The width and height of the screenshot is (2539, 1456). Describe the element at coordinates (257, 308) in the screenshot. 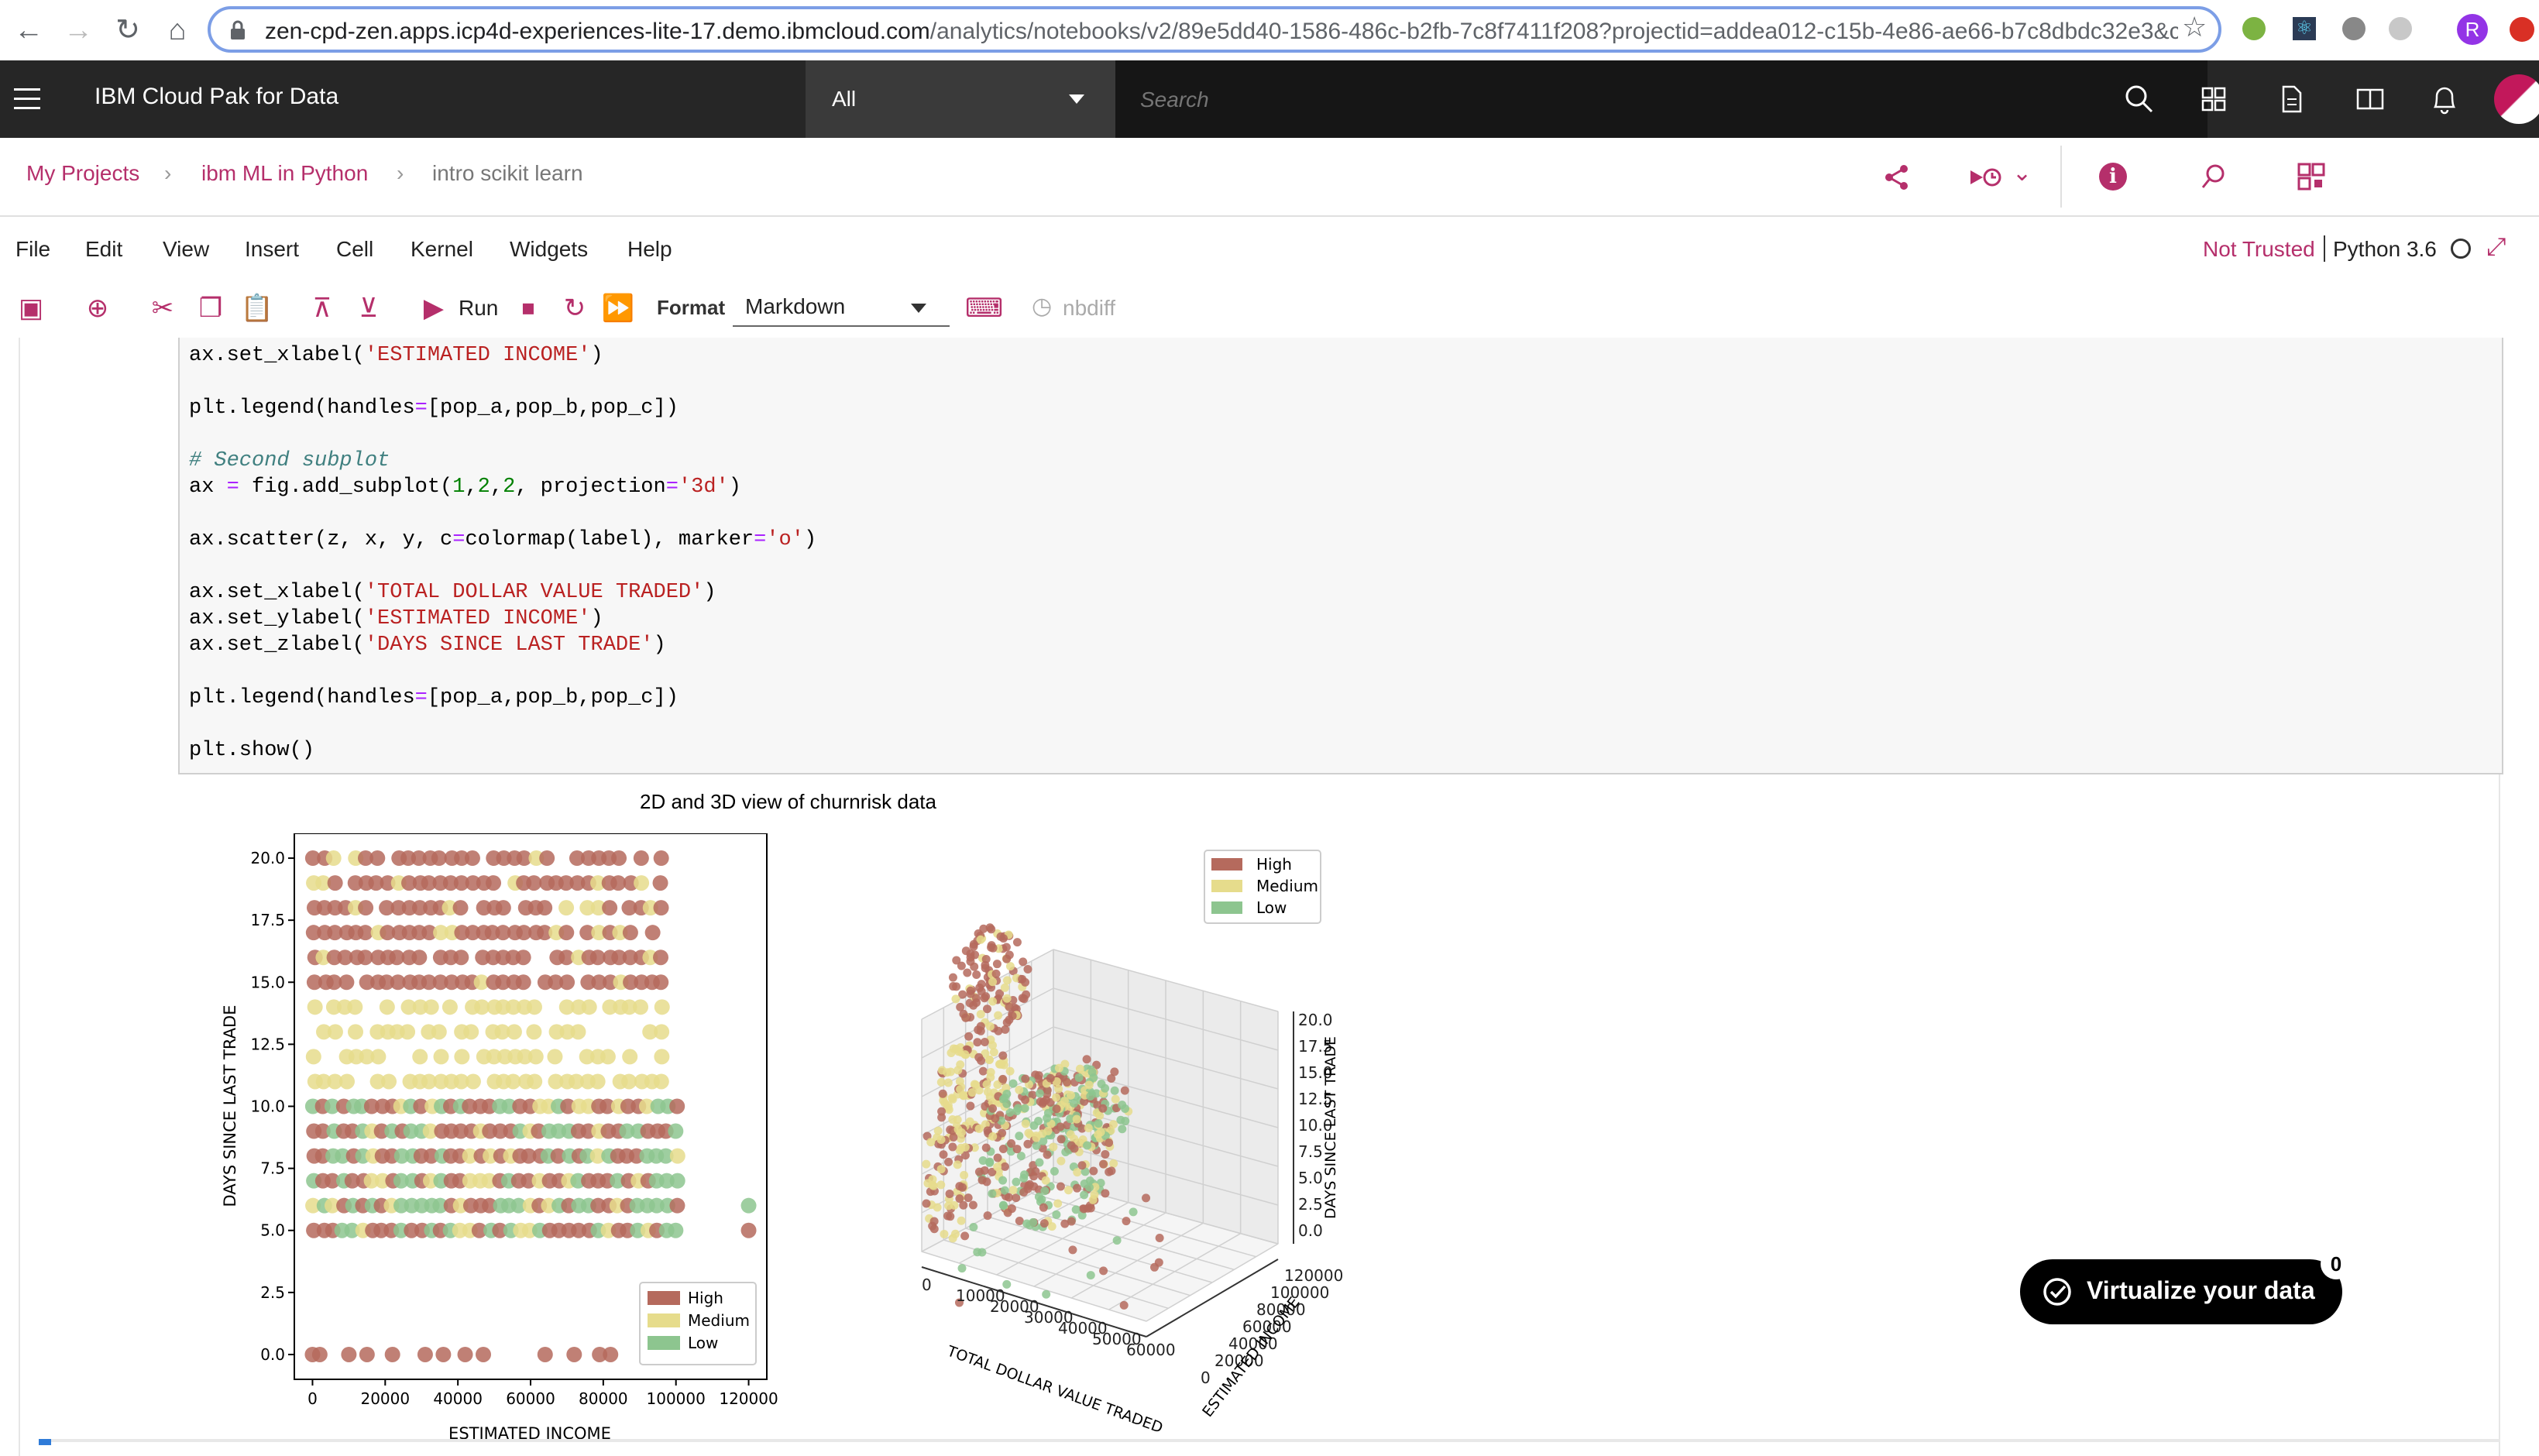

I see `paste-icon: 📋` at that location.